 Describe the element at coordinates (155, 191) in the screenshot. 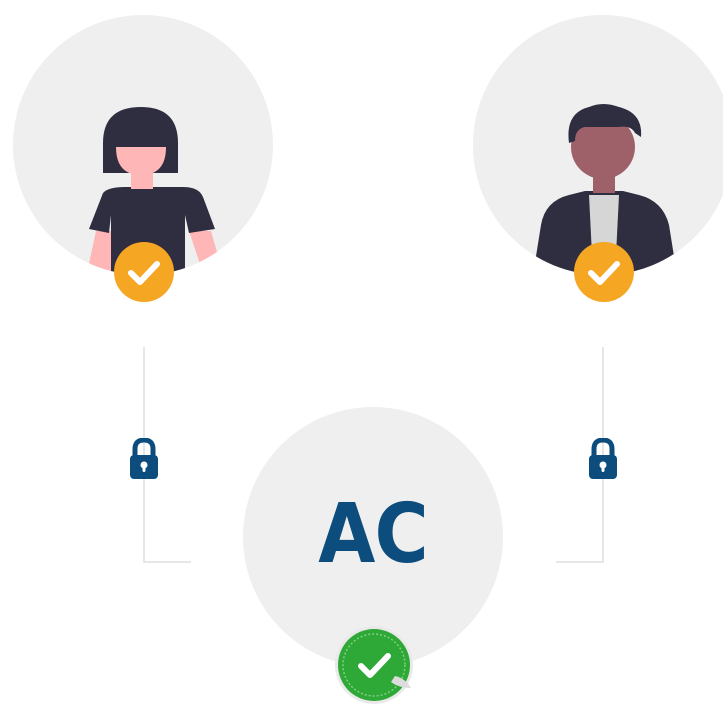

I see `woman-avatar-icon` at that location.